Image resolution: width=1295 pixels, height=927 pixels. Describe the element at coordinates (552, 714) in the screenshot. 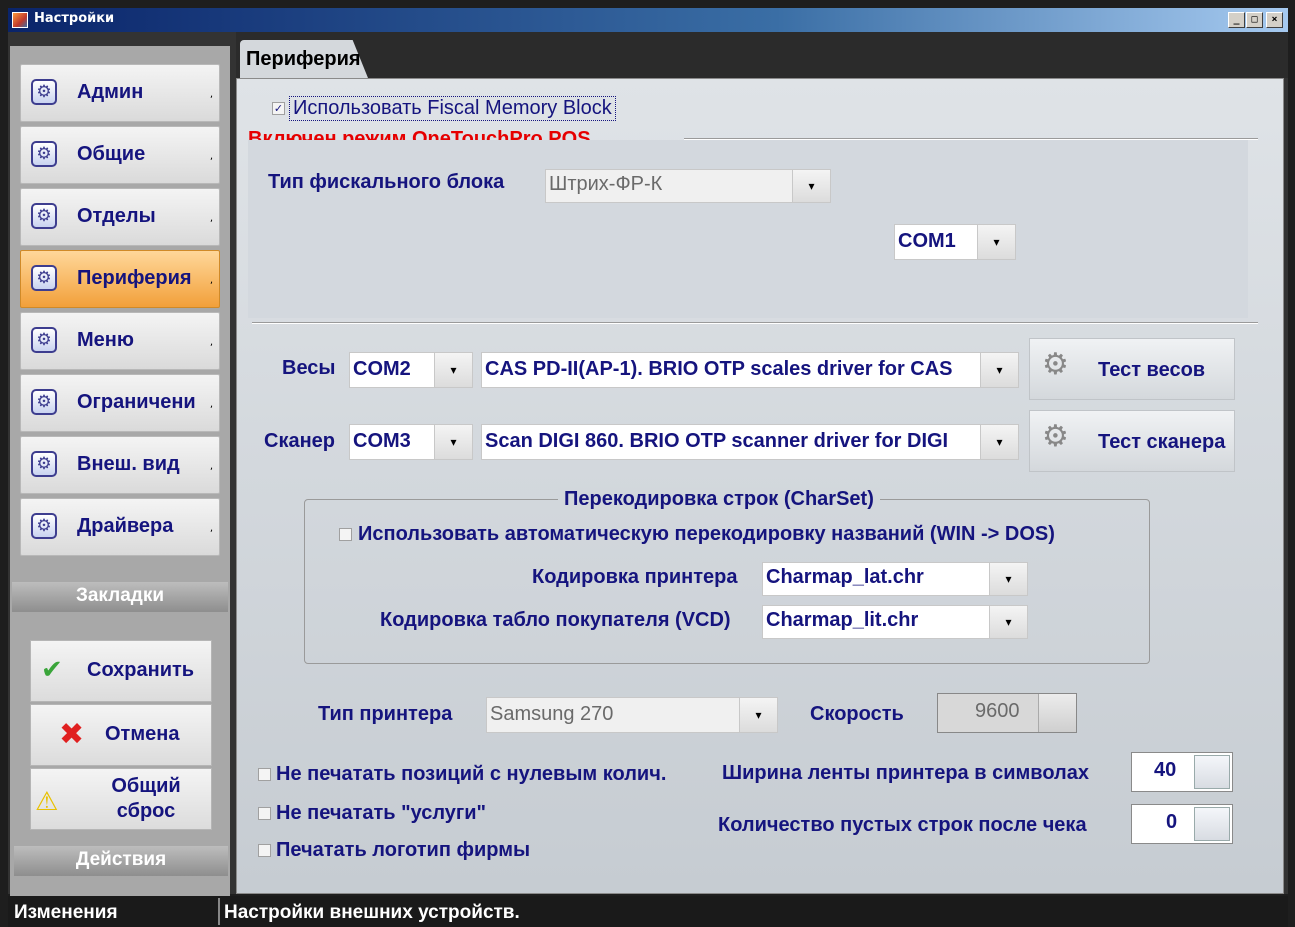

I see `printer-type-value: Samsung 270` at that location.